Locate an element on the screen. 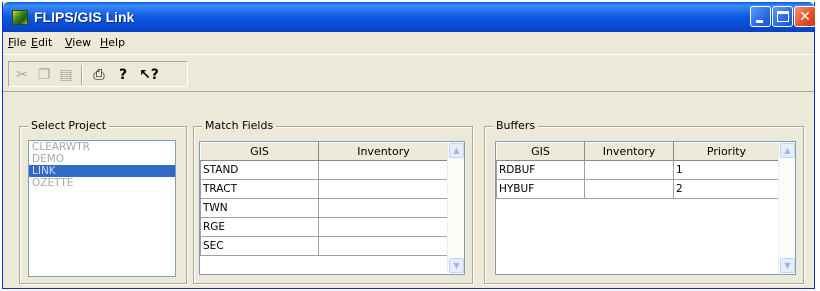 This screenshot has width=820, height=291. table-cell: 1 is located at coordinates (726, 170).